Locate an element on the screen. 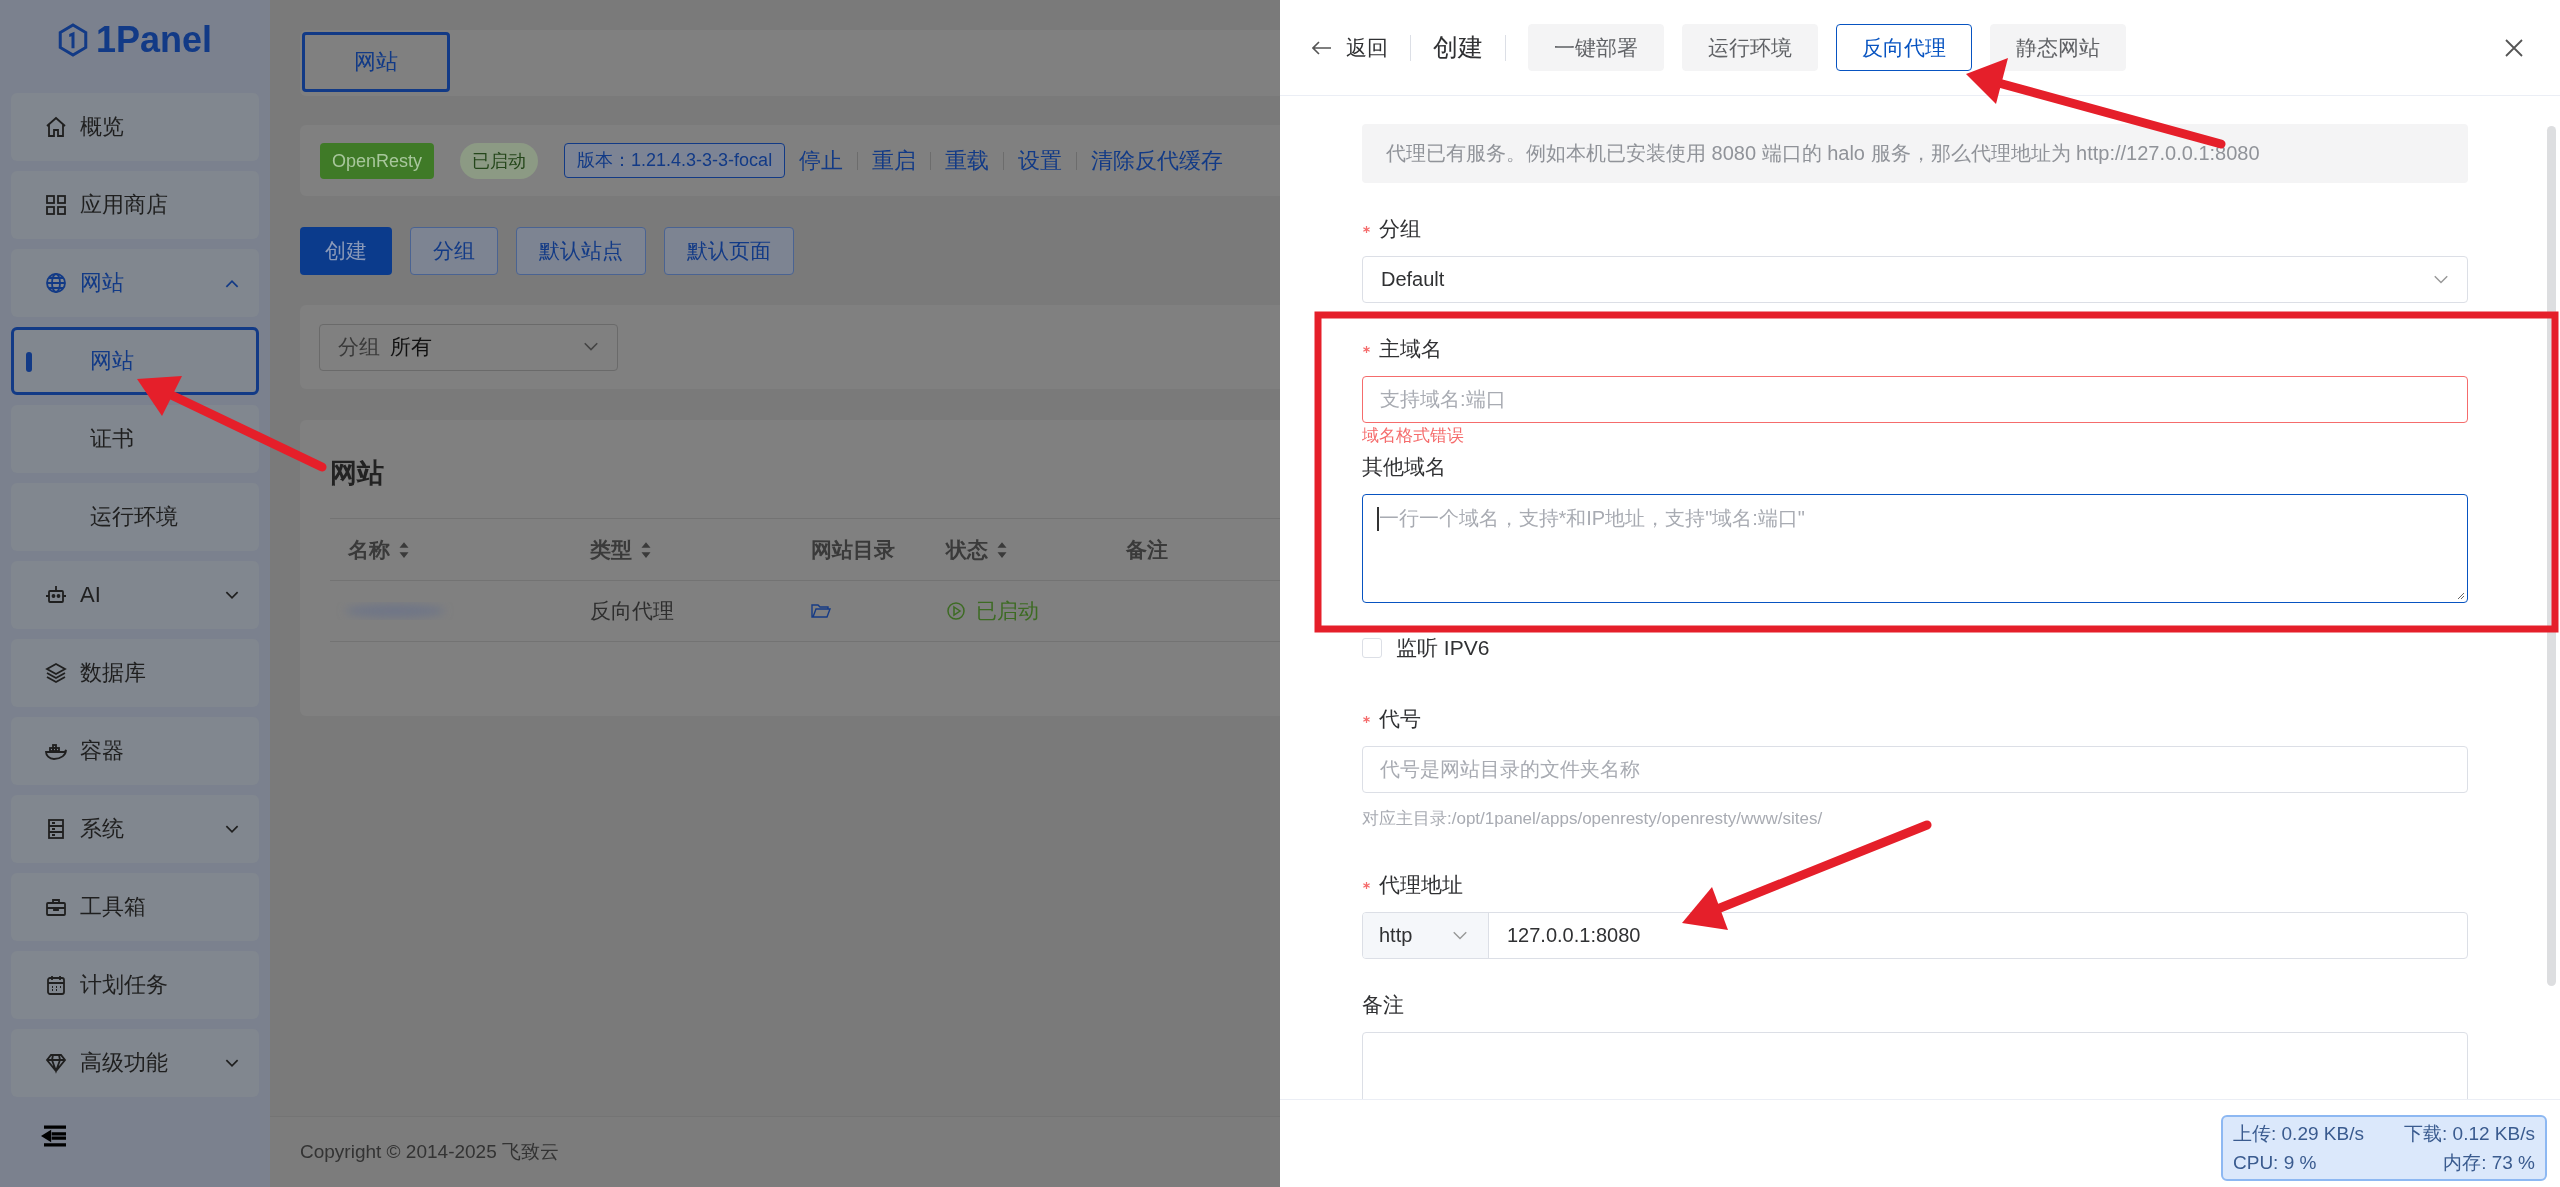 The height and width of the screenshot is (1187, 2560). error-message: 域名格式错误 is located at coordinates (1413, 436).